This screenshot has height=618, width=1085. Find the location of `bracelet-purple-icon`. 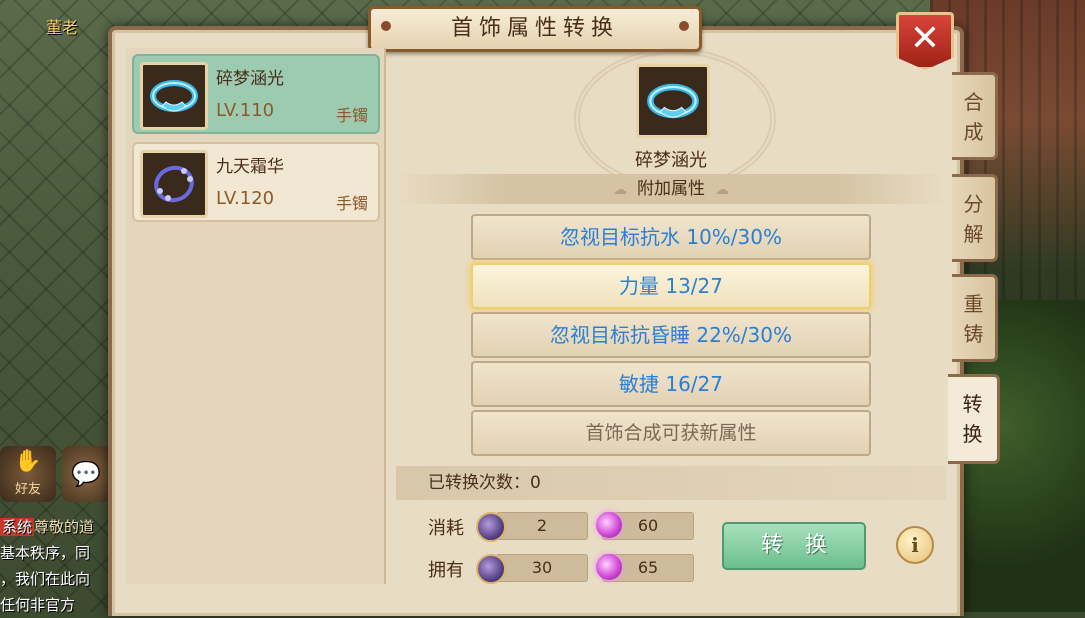

bracelet-purple-icon is located at coordinates (174, 184).